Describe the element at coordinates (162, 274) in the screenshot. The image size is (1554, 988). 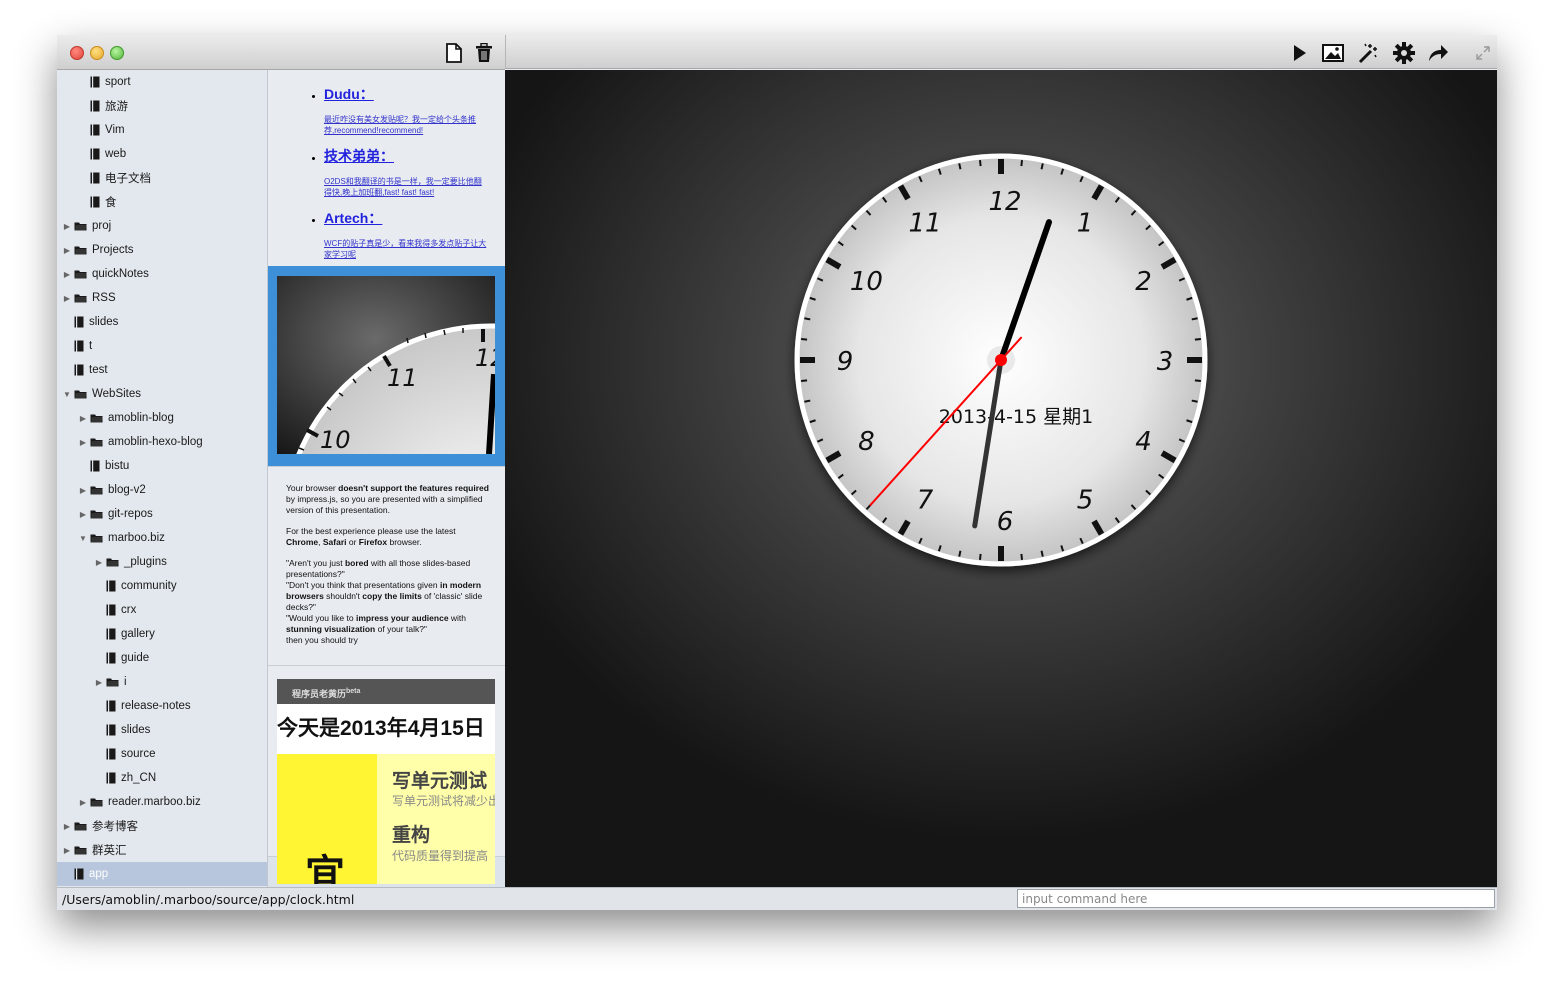
I see `sidebar-item: ▶ quickNotes` at that location.